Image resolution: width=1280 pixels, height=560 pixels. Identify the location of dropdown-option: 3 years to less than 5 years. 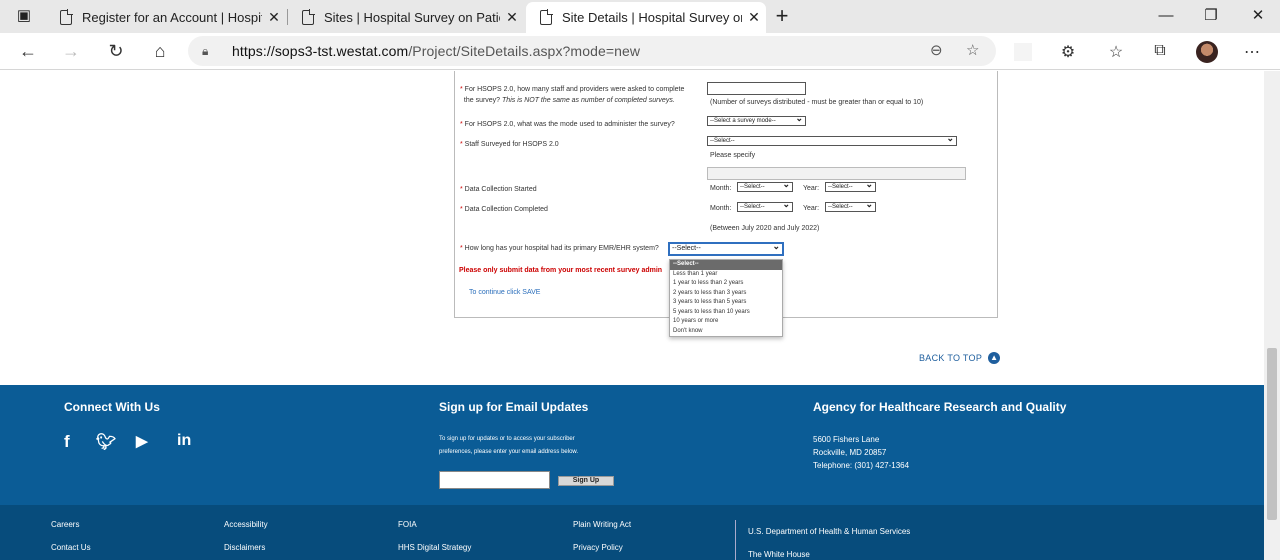
(726, 303).